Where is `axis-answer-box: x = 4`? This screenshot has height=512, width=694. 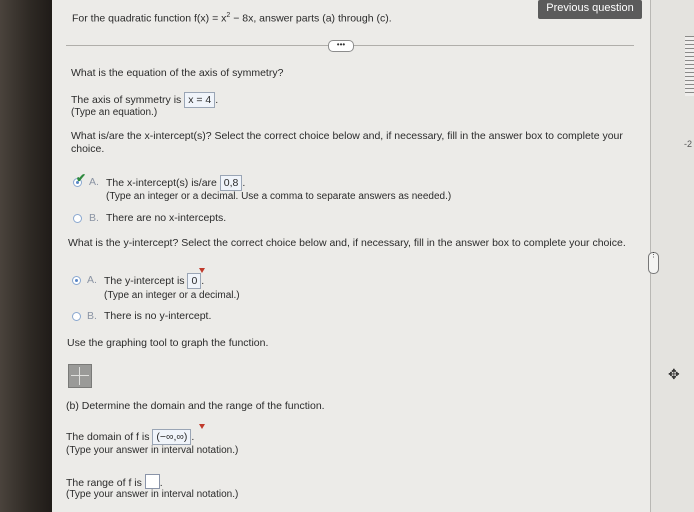
axis-answer-box: x = 4 is located at coordinates (200, 100).